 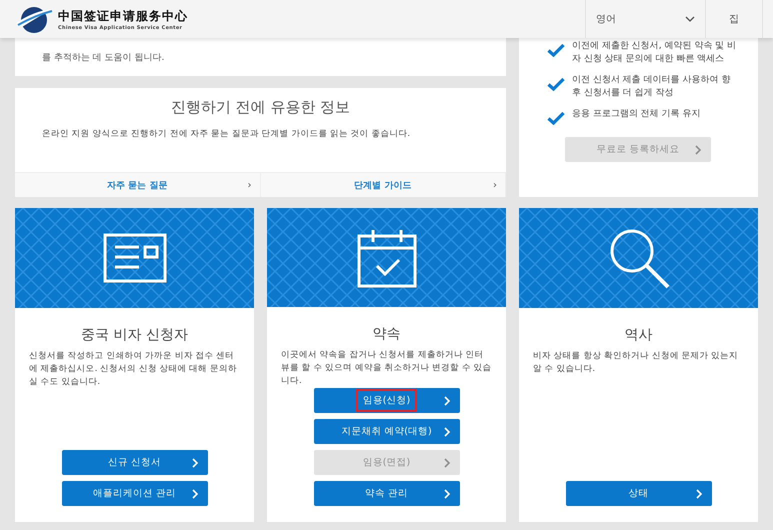 What do you see at coordinates (639, 258) in the screenshot?
I see `search-icon` at bounding box center [639, 258].